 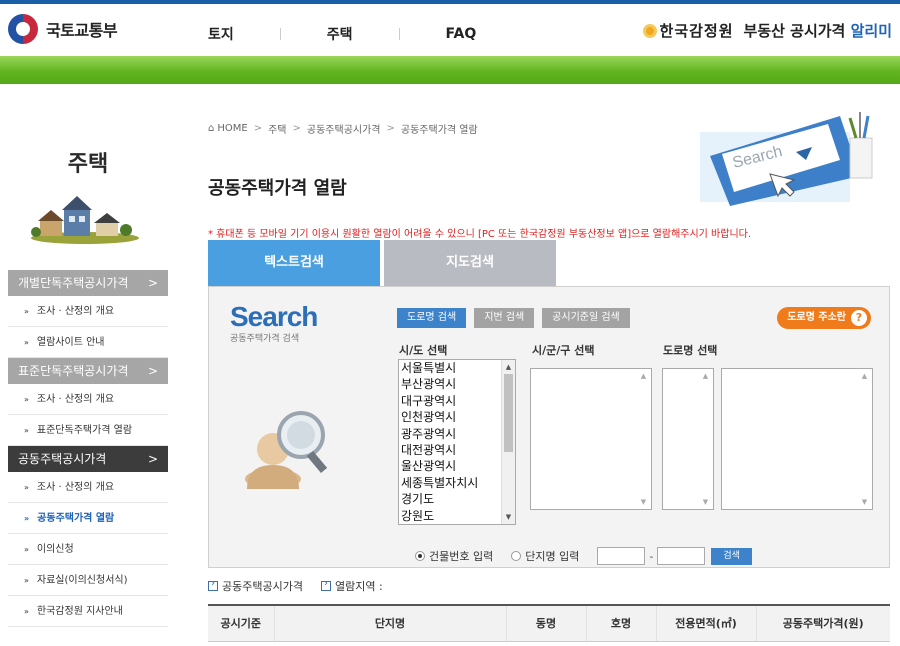 I want to click on brand-mark-icon, so click(x=649, y=30).